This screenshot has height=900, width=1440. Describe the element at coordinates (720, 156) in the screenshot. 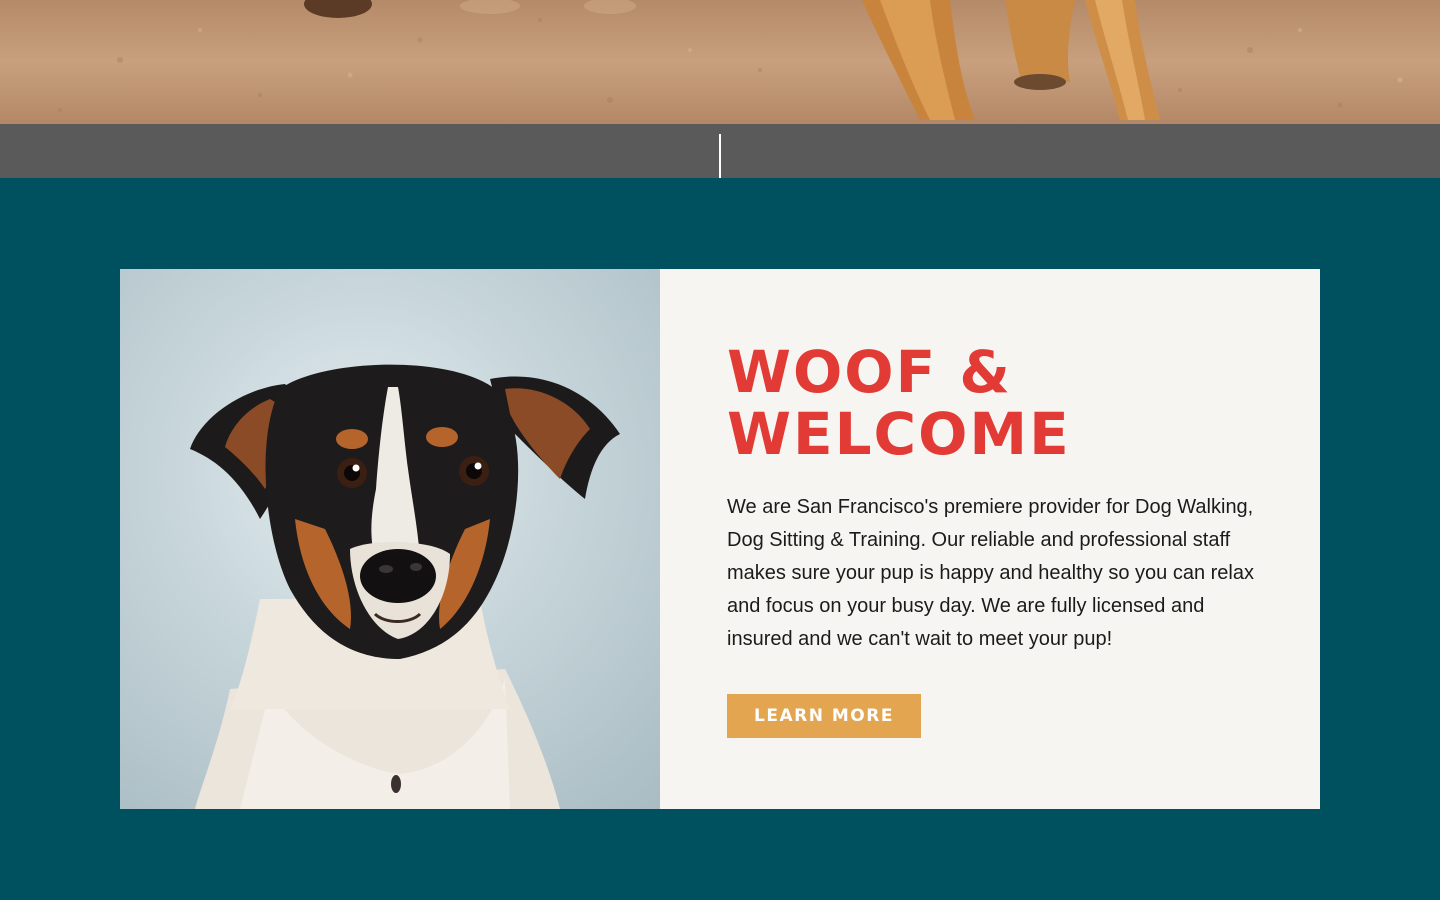

I see `divider-line` at that location.